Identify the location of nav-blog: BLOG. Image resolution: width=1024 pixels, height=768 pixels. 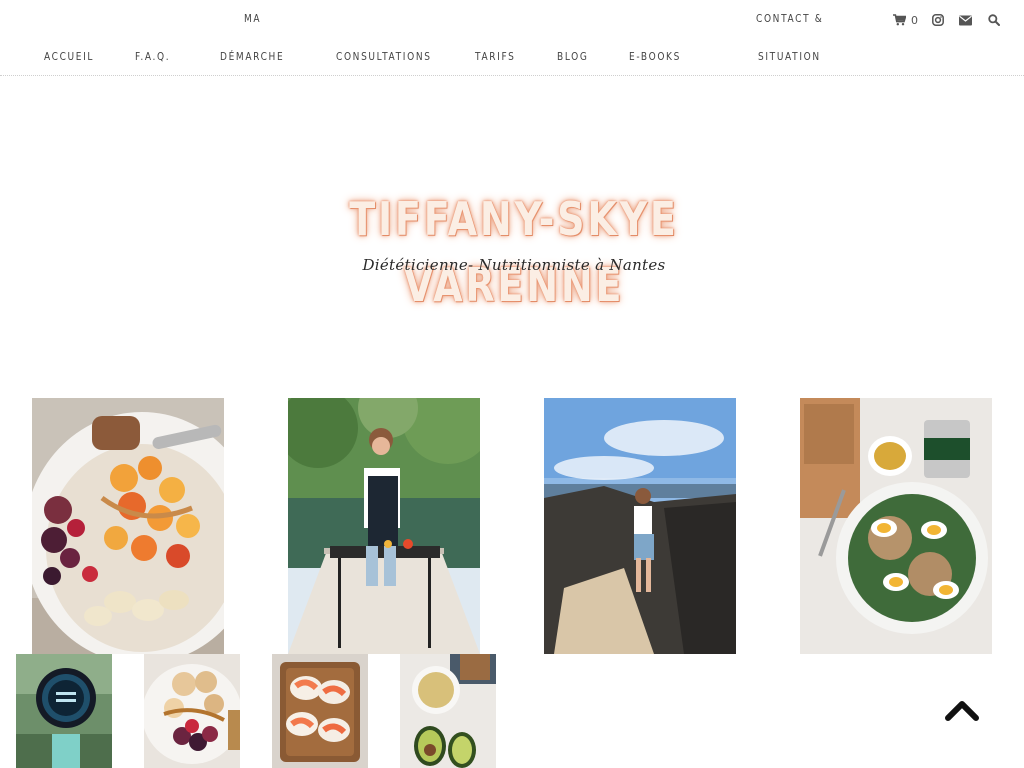
(573, 56).